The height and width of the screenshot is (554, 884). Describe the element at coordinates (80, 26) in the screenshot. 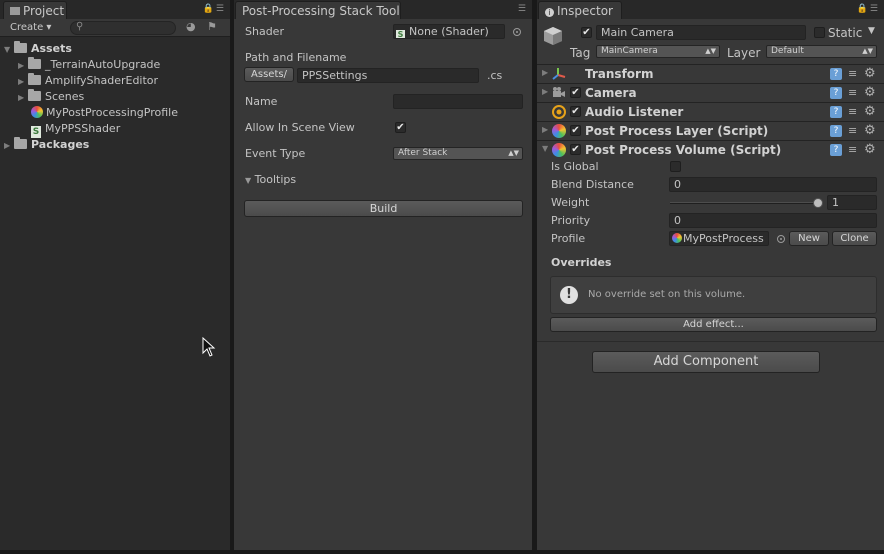

I see `search-icon: ⚲` at that location.